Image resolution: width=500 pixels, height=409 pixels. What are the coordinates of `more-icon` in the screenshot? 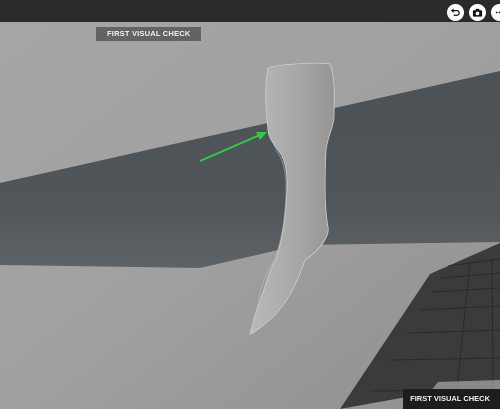 It's located at (497, 12).